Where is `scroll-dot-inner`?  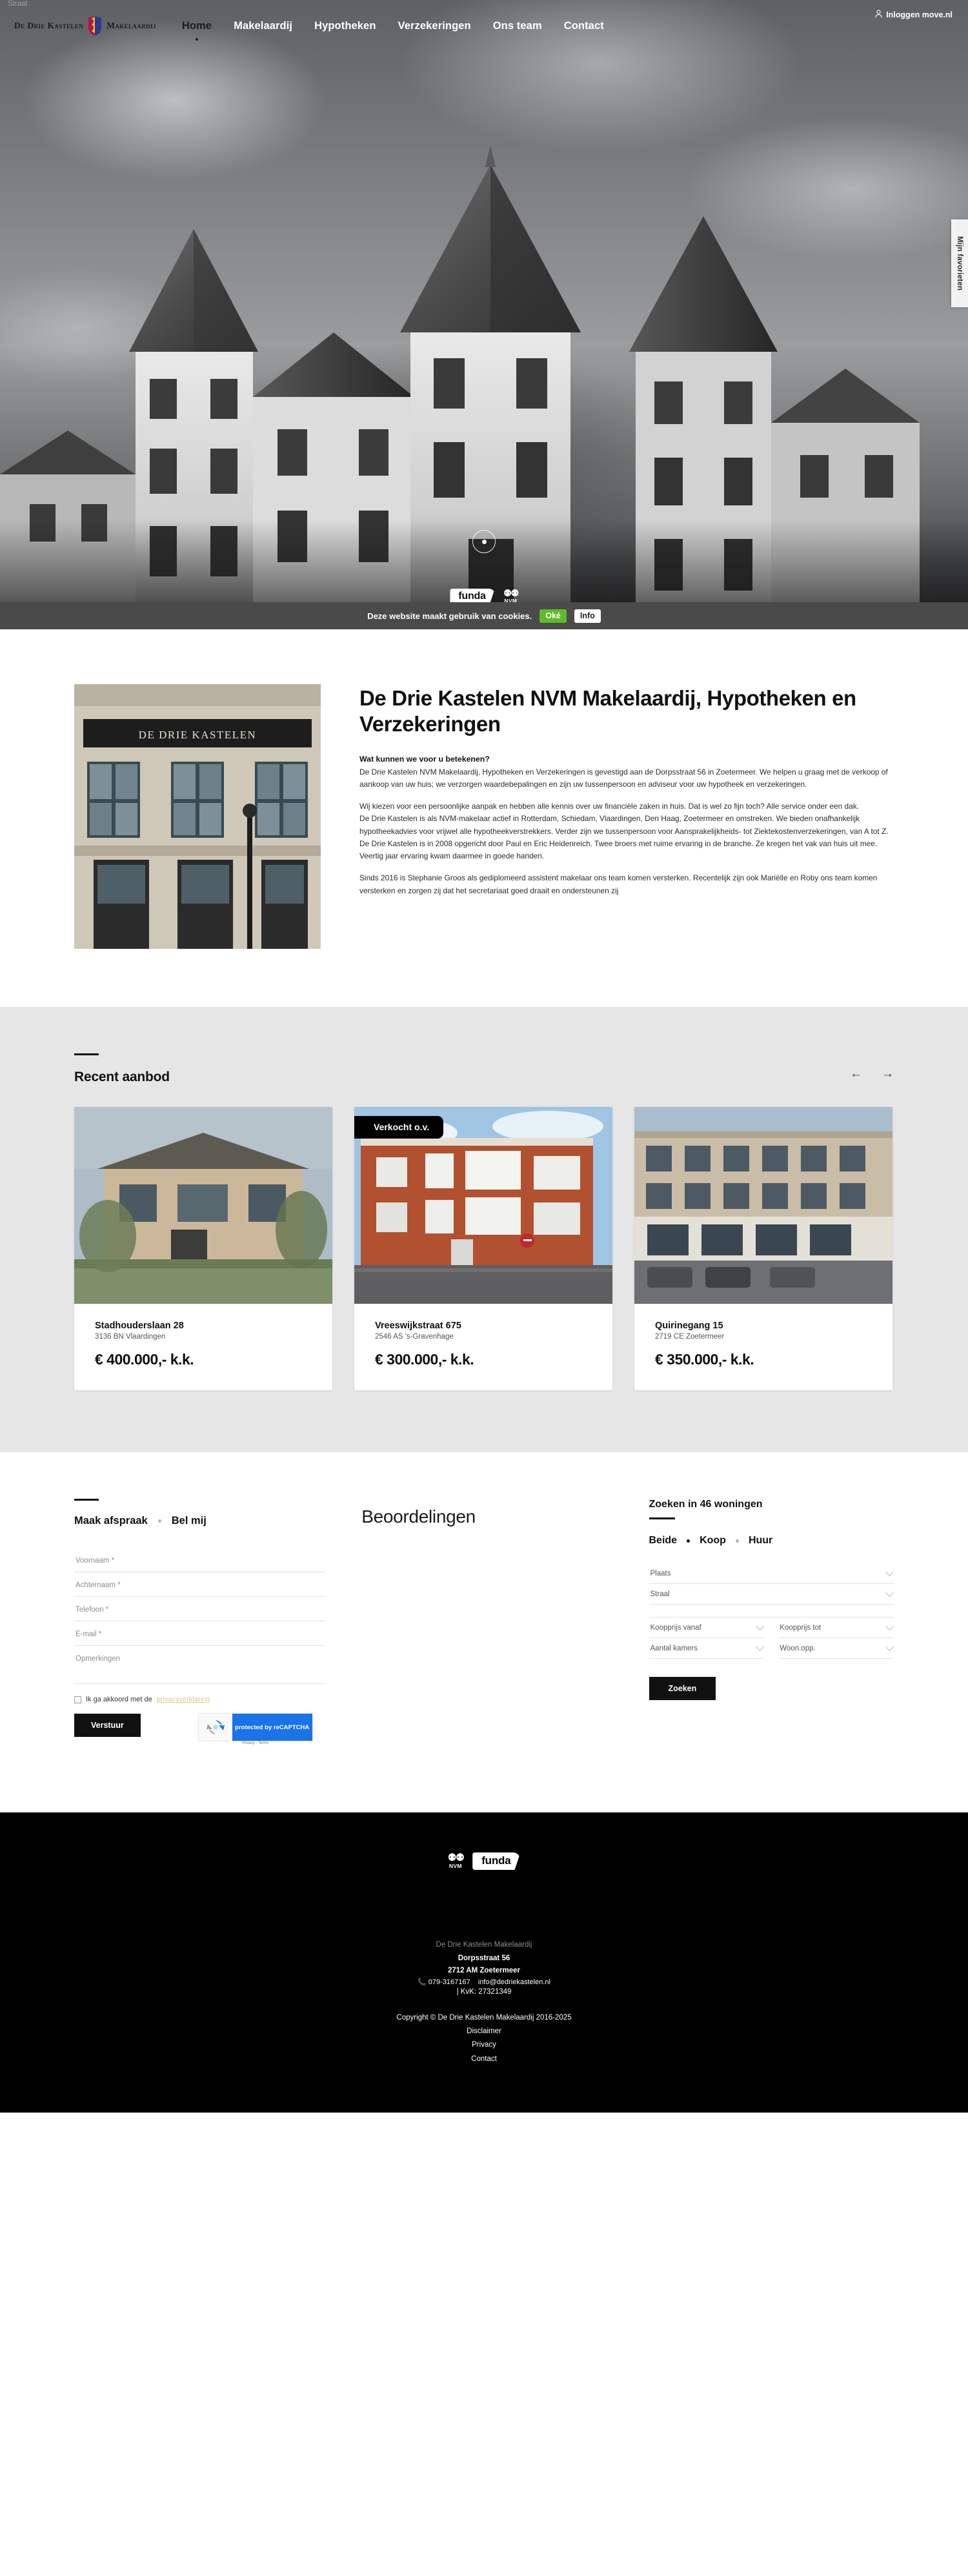
scroll-dot-inner is located at coordinates (484, 541).